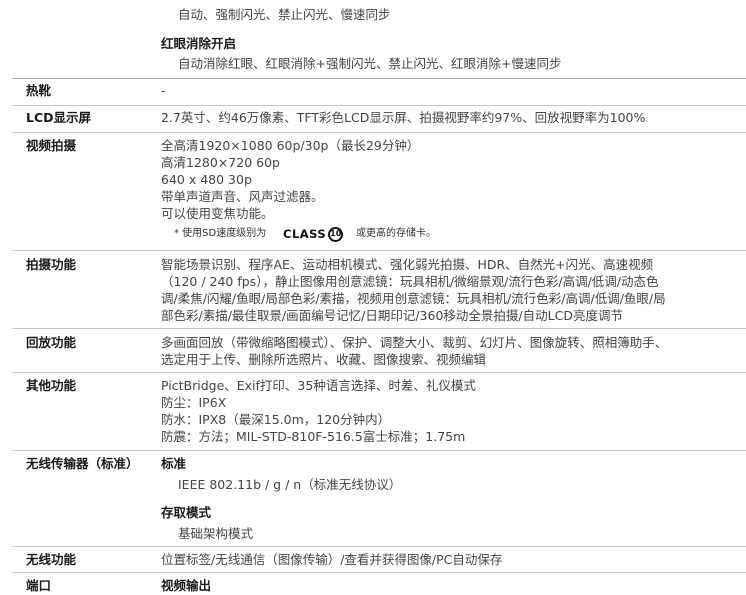  Describe the element at coordinates (51, 145) in the screenshot. I see `video-label: 视频拍摄` at that location.